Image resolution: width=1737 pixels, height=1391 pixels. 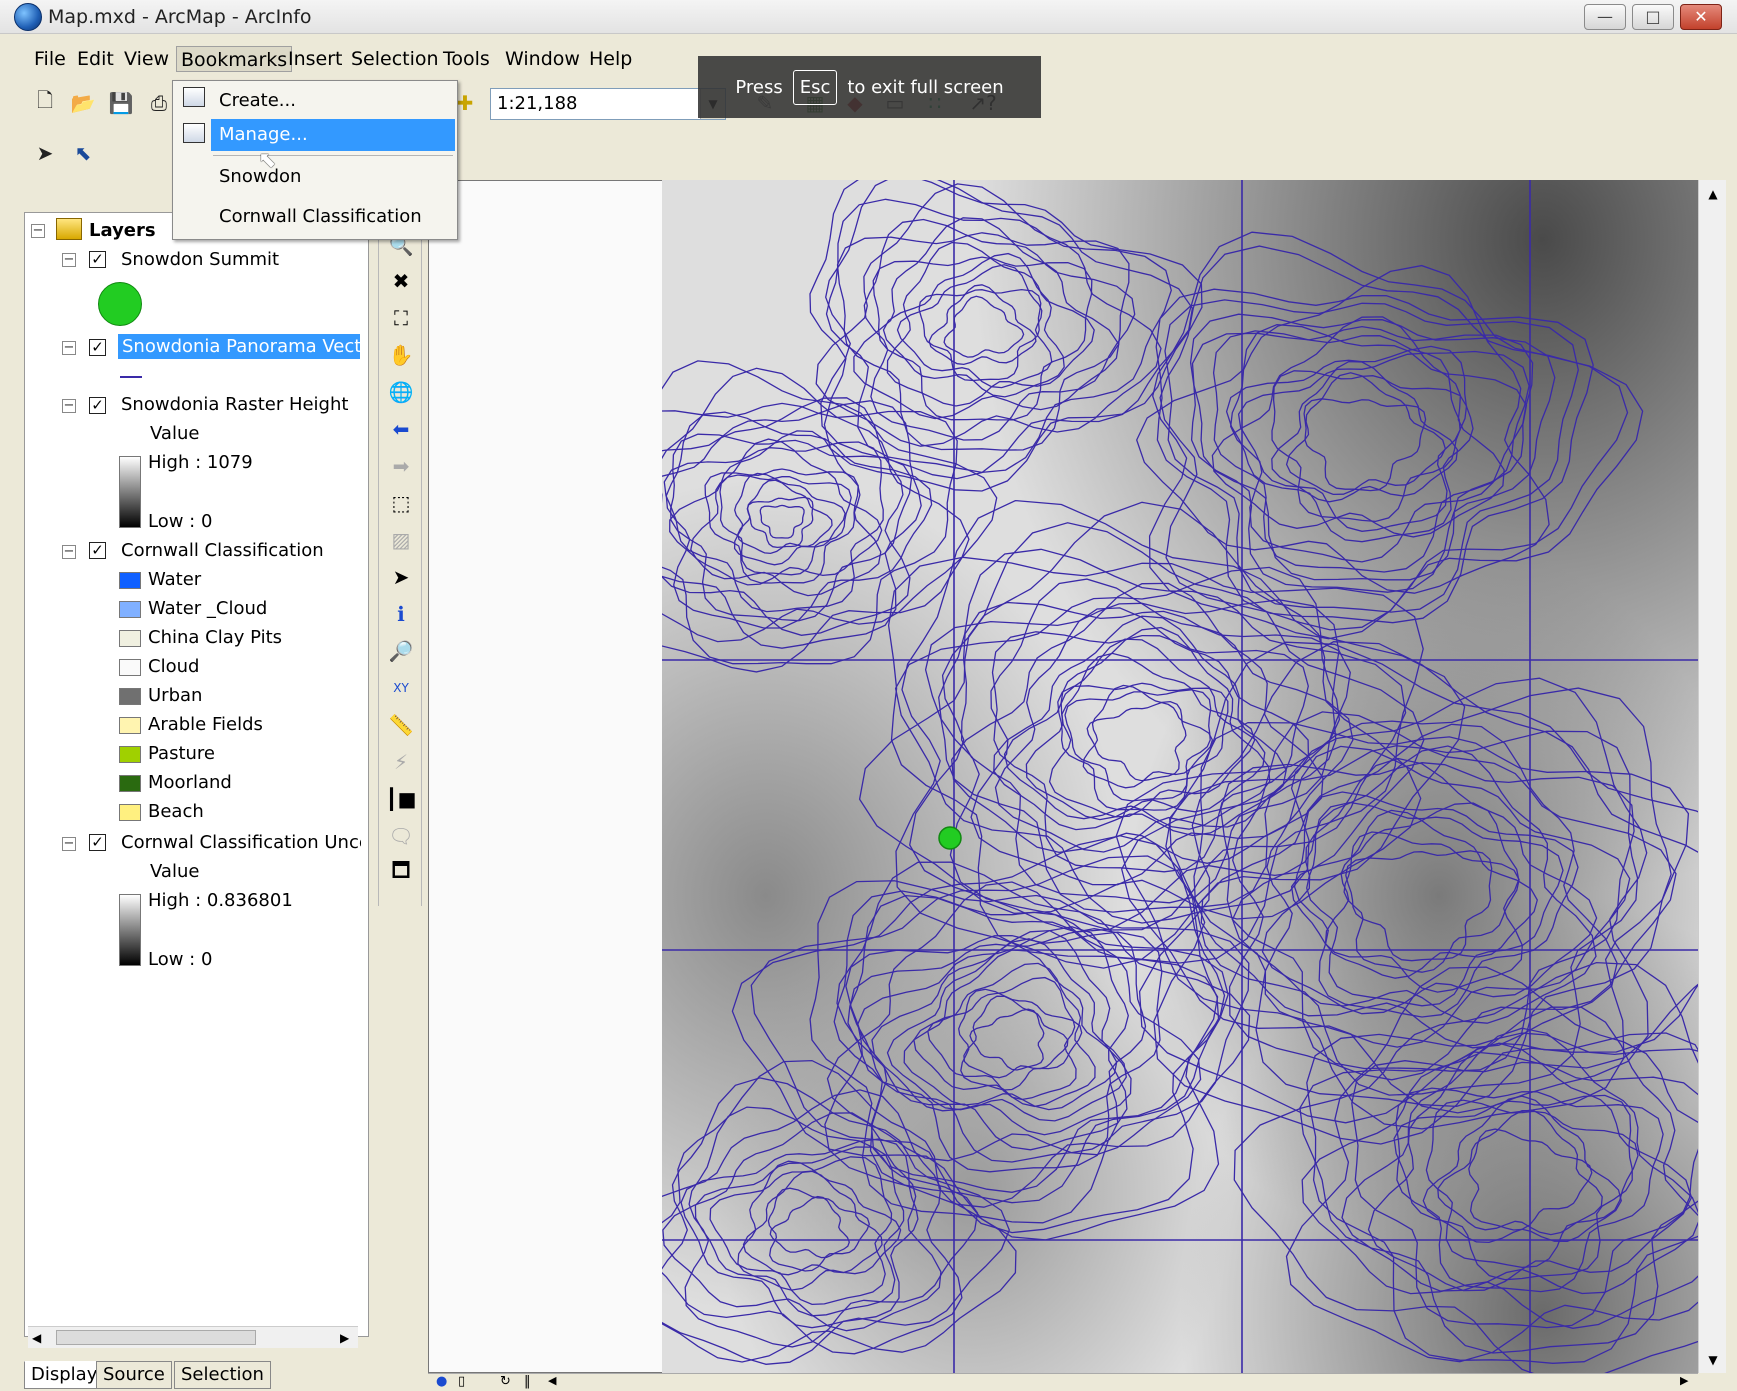 I want to click on grayscale-ramp, so click(x=130, y=492).